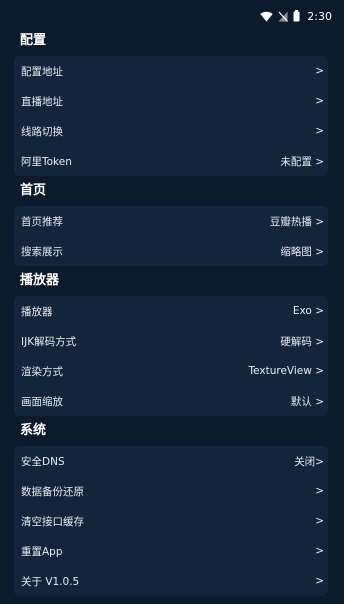 The image size is (344, 604). Describe the element at coordinates (171, 161) in the screenshot. I see `setting-ali-token: 阿里Token 未配置 >` at that location.